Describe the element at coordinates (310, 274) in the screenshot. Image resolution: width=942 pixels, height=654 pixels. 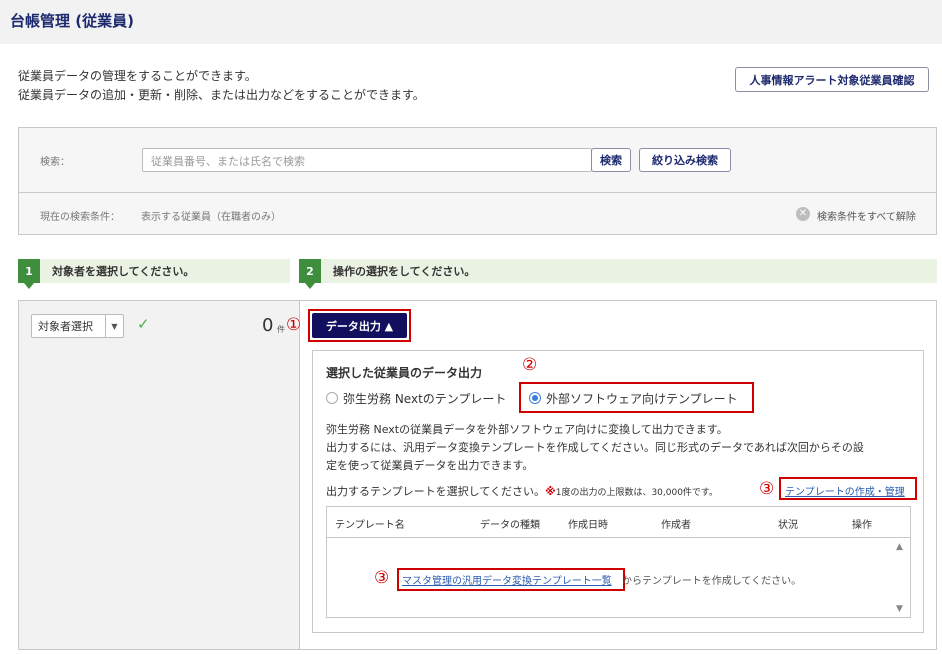
I see `step-2-number: 2` at that location.